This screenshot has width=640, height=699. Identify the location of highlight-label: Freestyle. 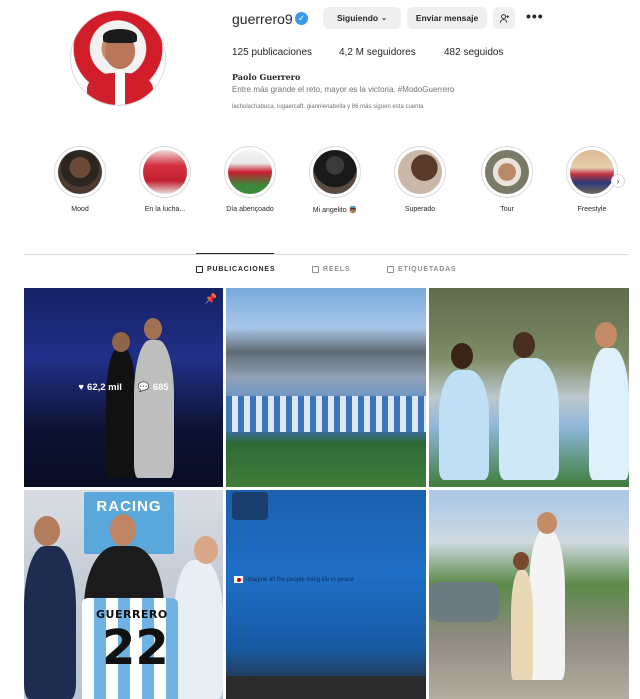
(592, 209).